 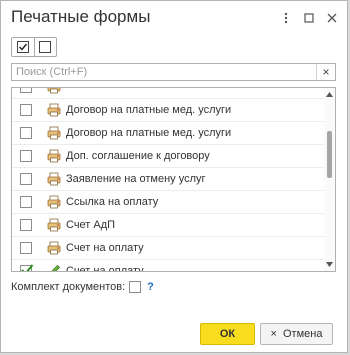 I want to click on uncheck-all-button, so click(x=45, y=47).